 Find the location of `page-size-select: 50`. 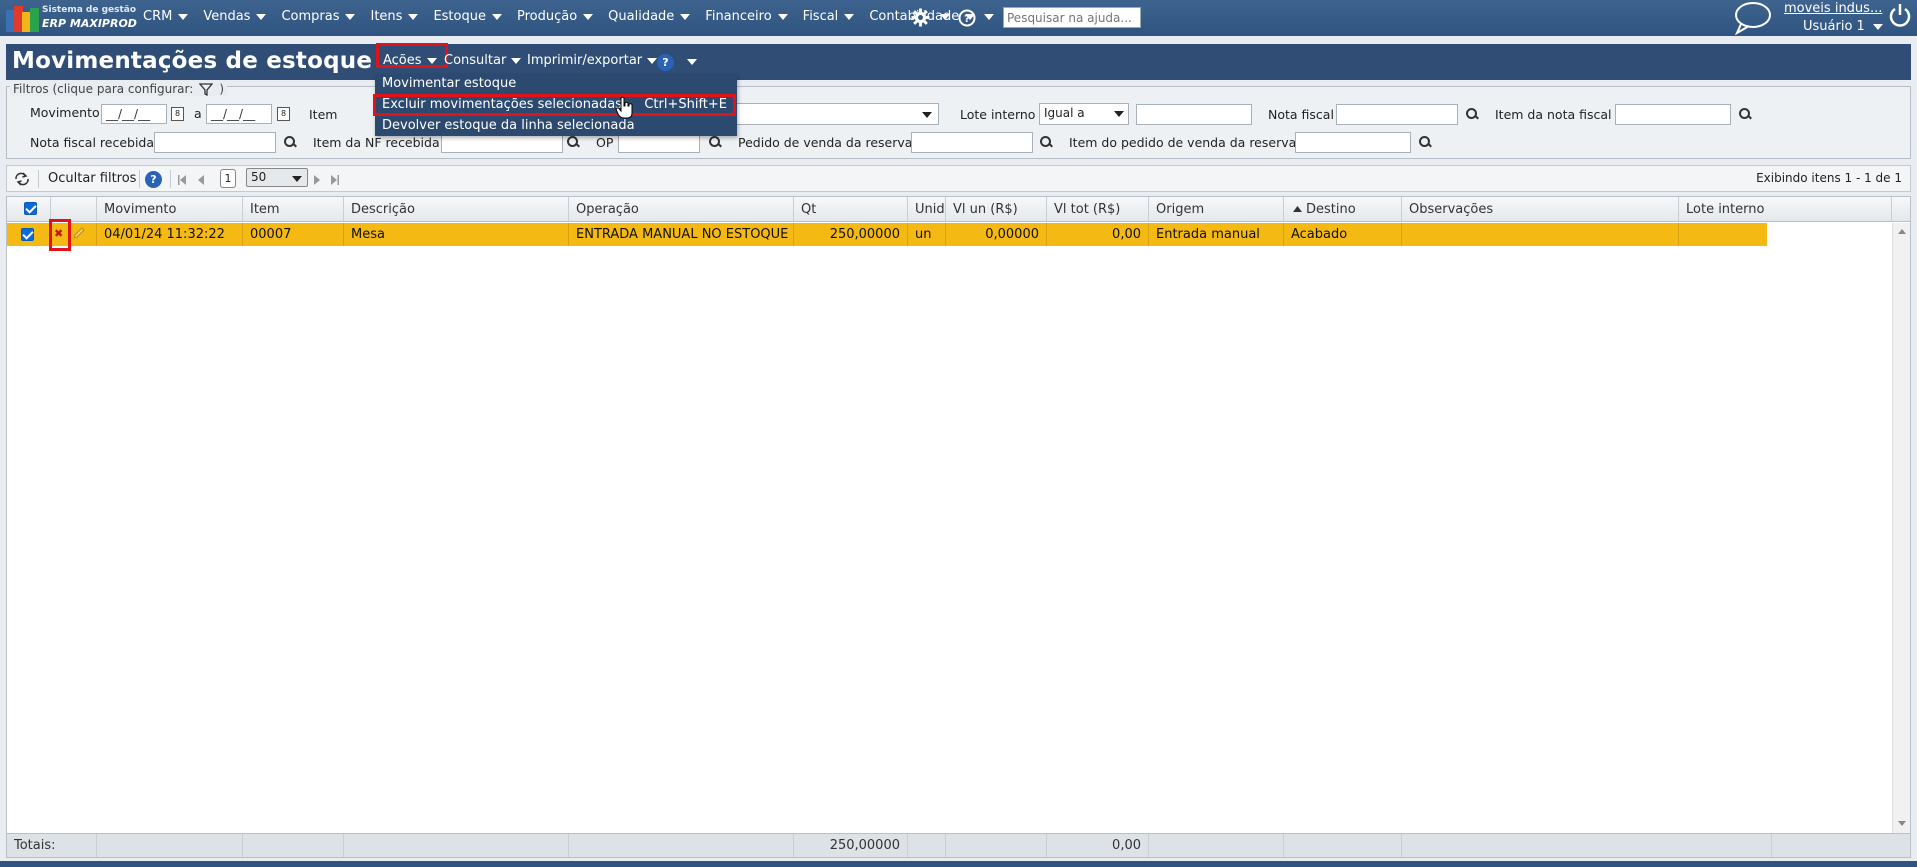

page-size-select: 50 is located at coordinates (277, 177).